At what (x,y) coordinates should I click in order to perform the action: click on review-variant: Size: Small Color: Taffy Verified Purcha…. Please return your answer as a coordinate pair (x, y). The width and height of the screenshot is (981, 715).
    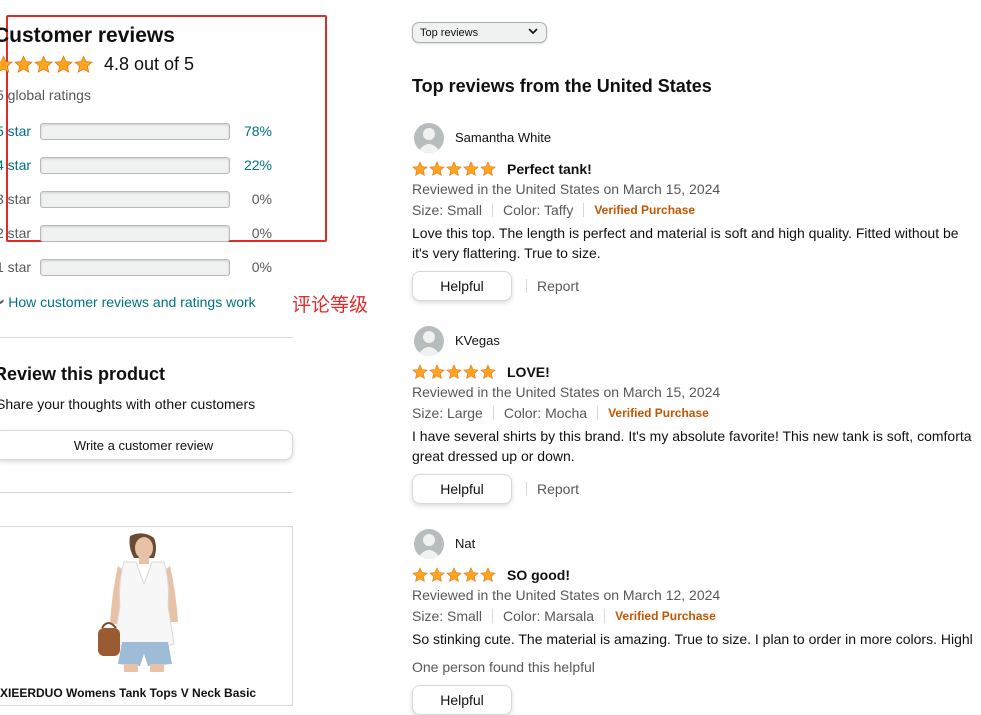
    Looking at the image, I should click on (553, 210).